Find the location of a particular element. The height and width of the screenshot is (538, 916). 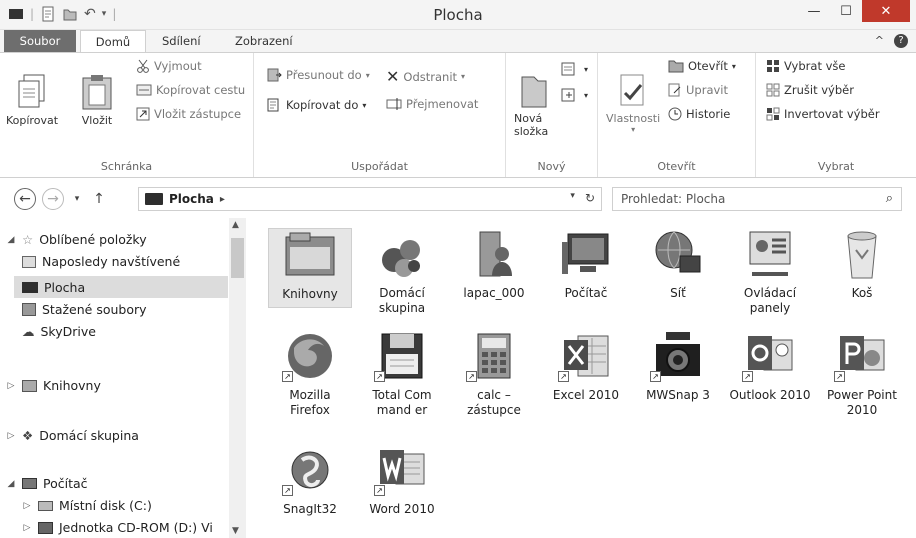

file-item-recycle-bin: Koš is located at coordinates (862, 264).